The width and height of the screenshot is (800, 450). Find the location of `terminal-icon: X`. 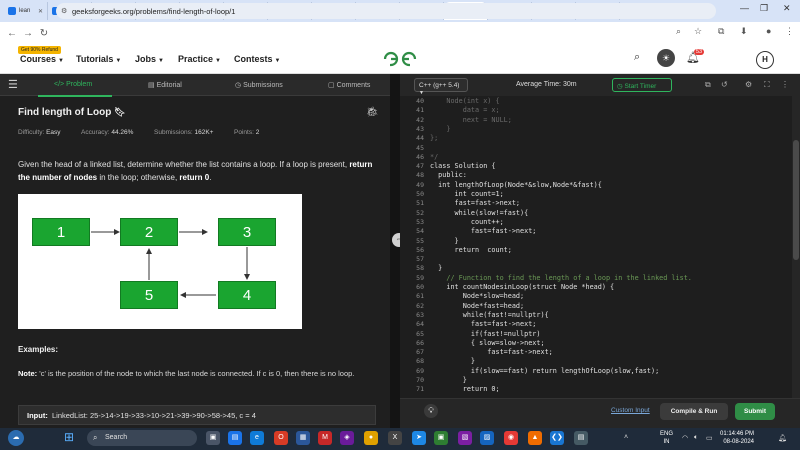

terminal-icon: X is located at coordinates (395, 438).